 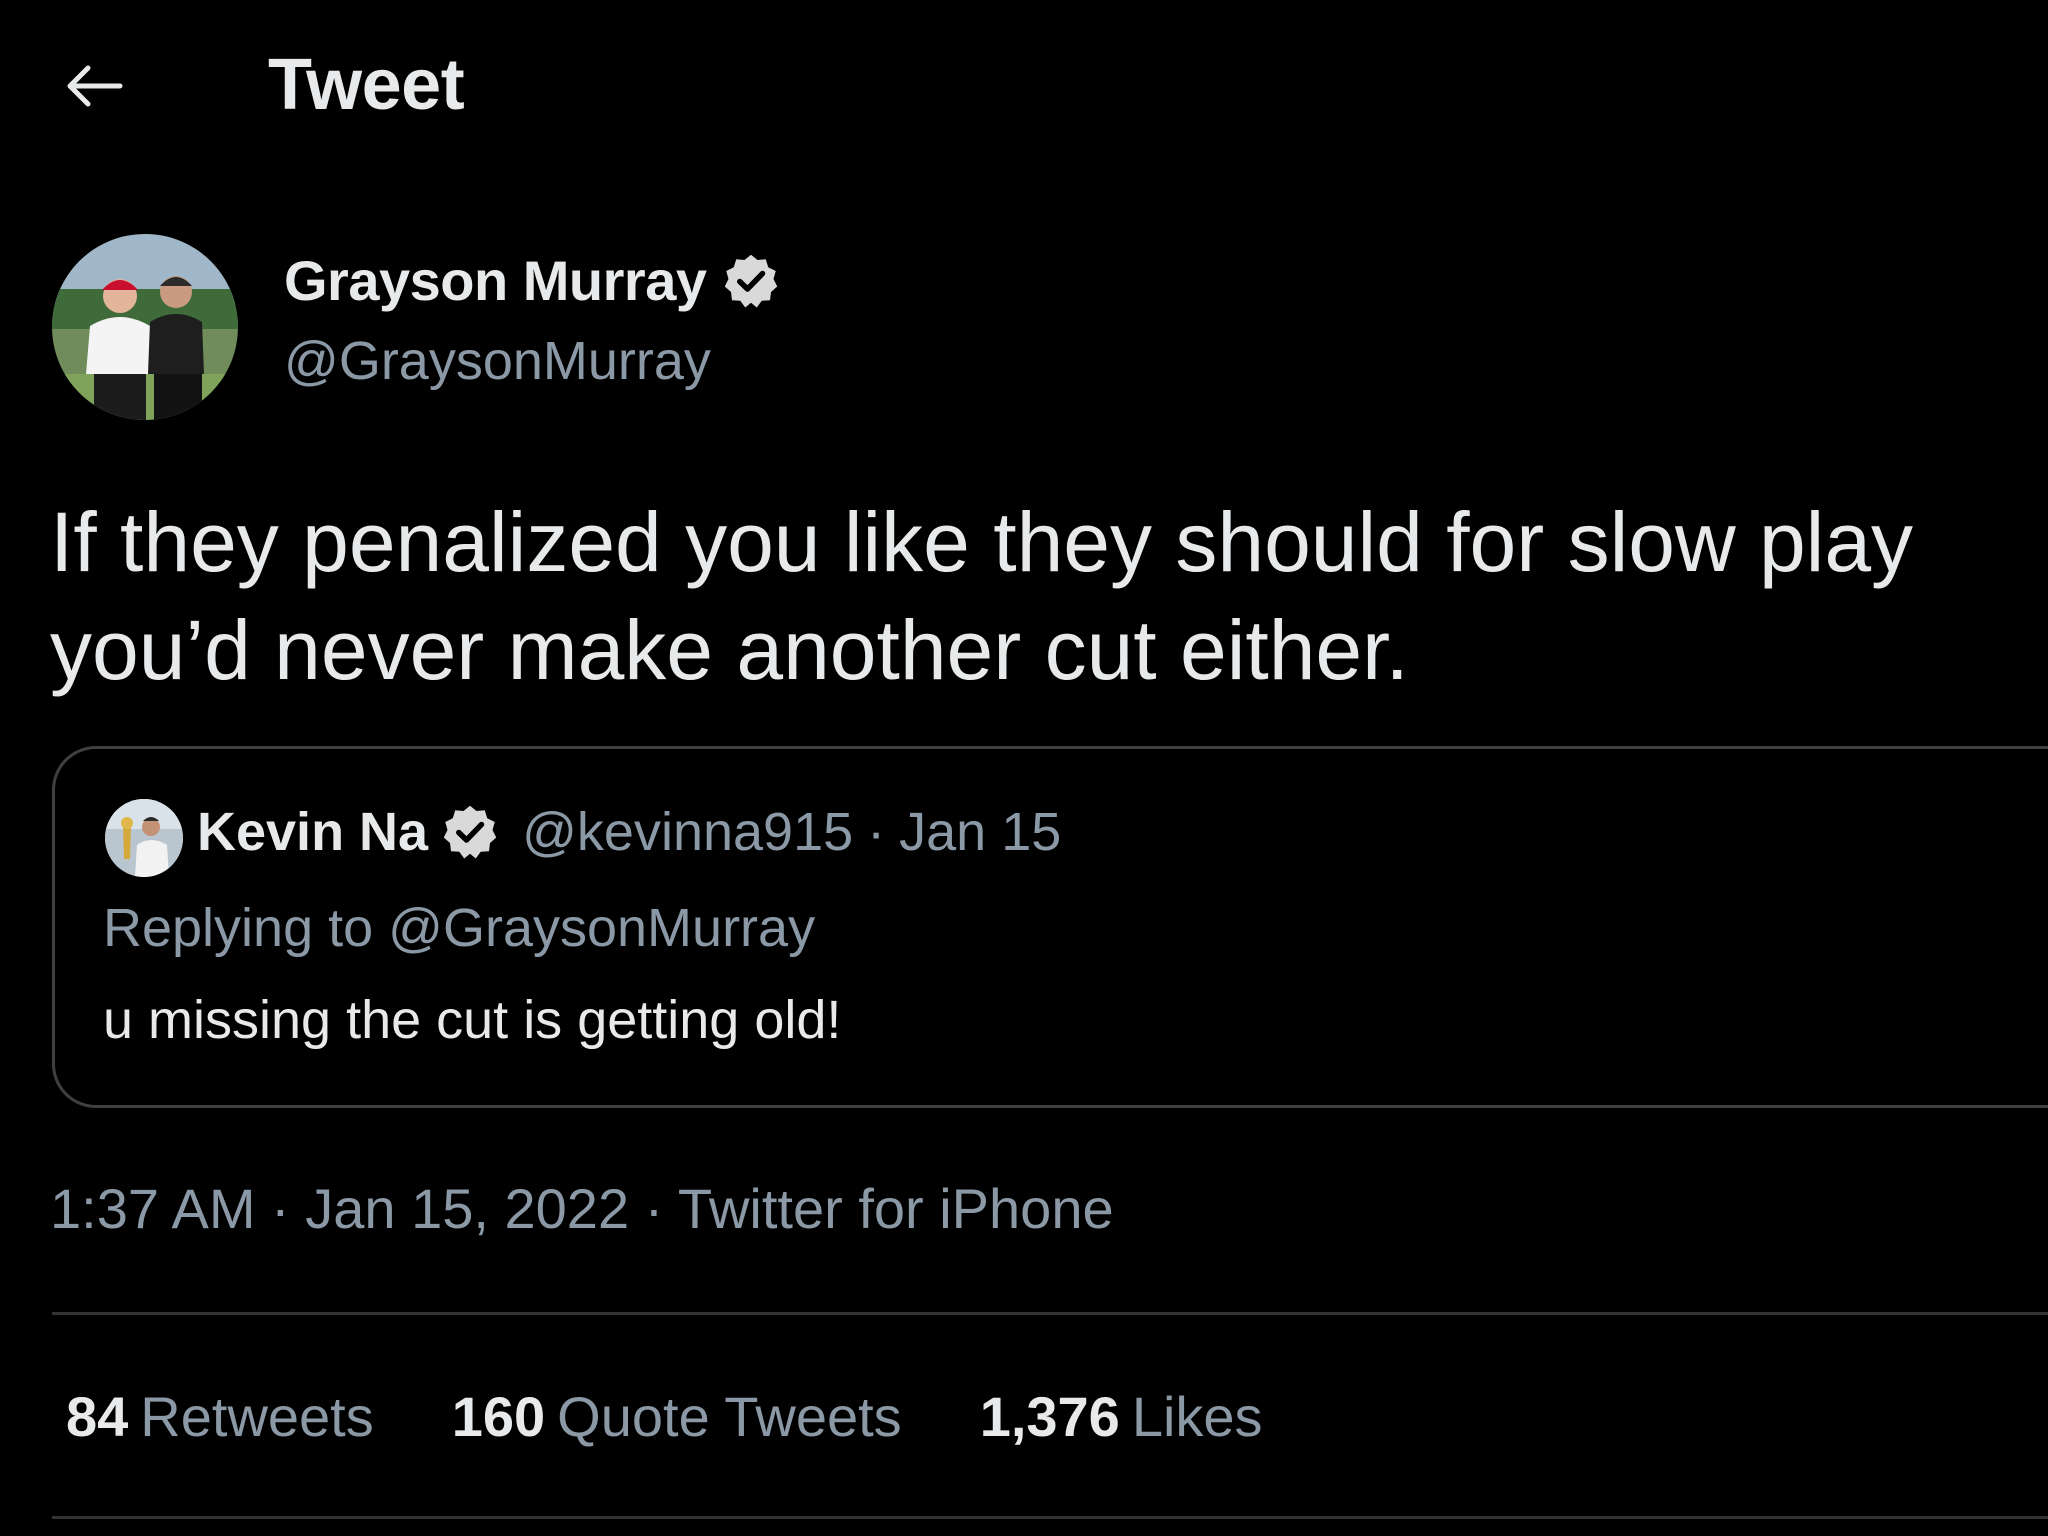 What do you see at coordinates (1024, 85) in the screenshot?
I see `top-header: Tweet` at bounding box center [1024, 85].